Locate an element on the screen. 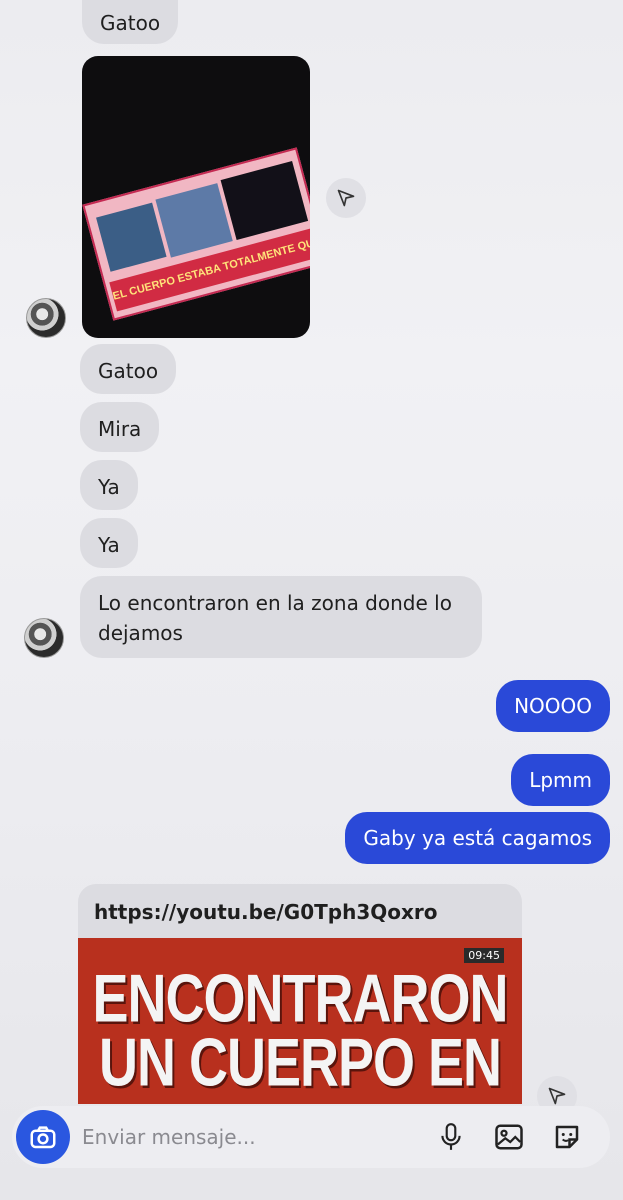  microphone-icon is located at coordinates (451, 1136).